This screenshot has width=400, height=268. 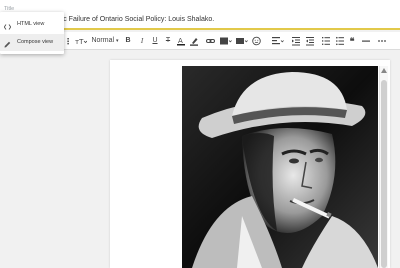 I want to click on numbered-list-icon, so click(x=326, y=41).